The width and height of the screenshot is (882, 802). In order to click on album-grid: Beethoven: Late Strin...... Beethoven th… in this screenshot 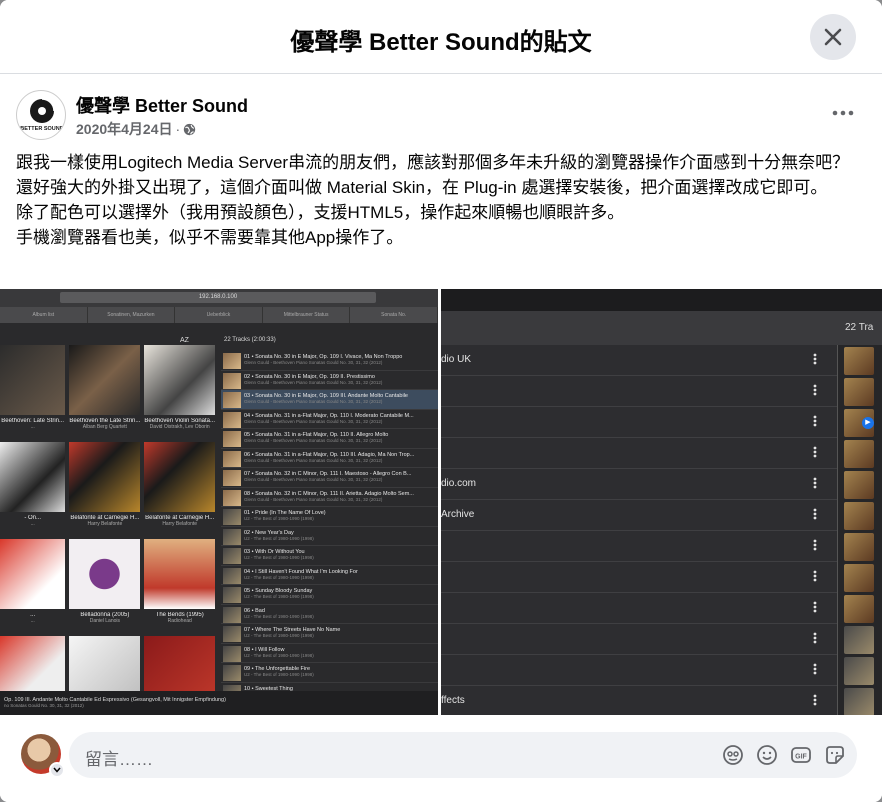, I will do `click(107, 530)`.